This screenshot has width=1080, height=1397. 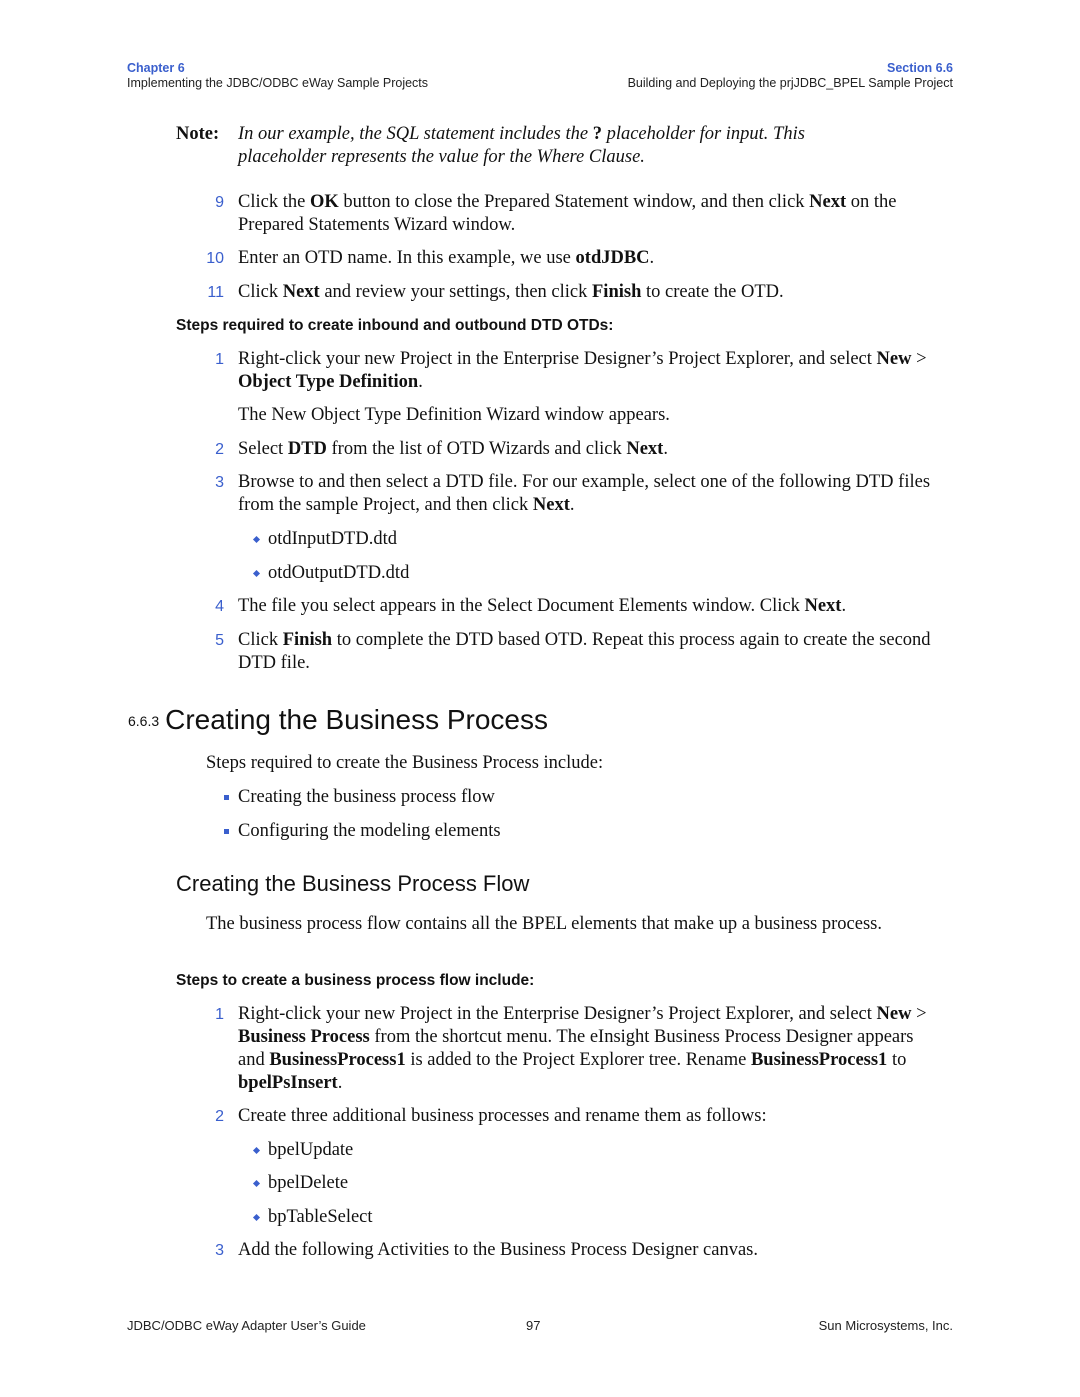 I want to click on subsection-heading: Creating the Business Process Flow, so click(x=353, y=883).